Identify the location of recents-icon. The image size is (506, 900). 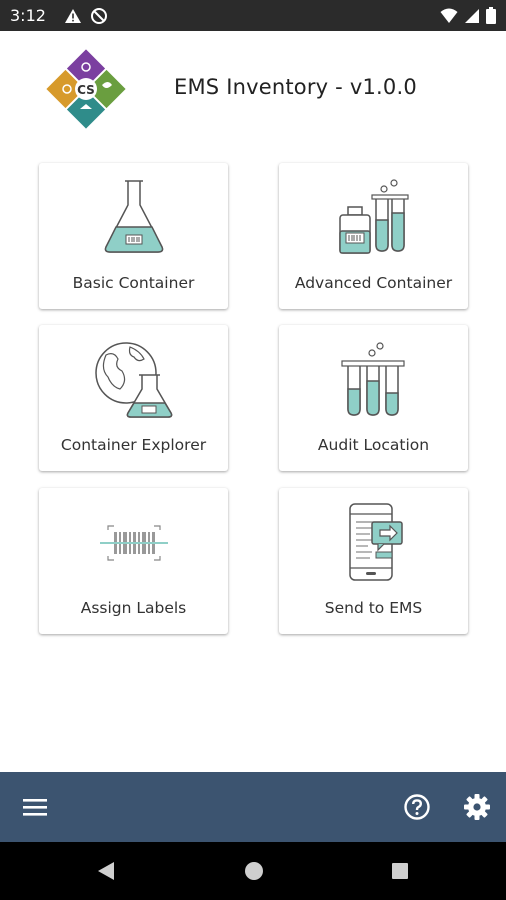
(400, 871).